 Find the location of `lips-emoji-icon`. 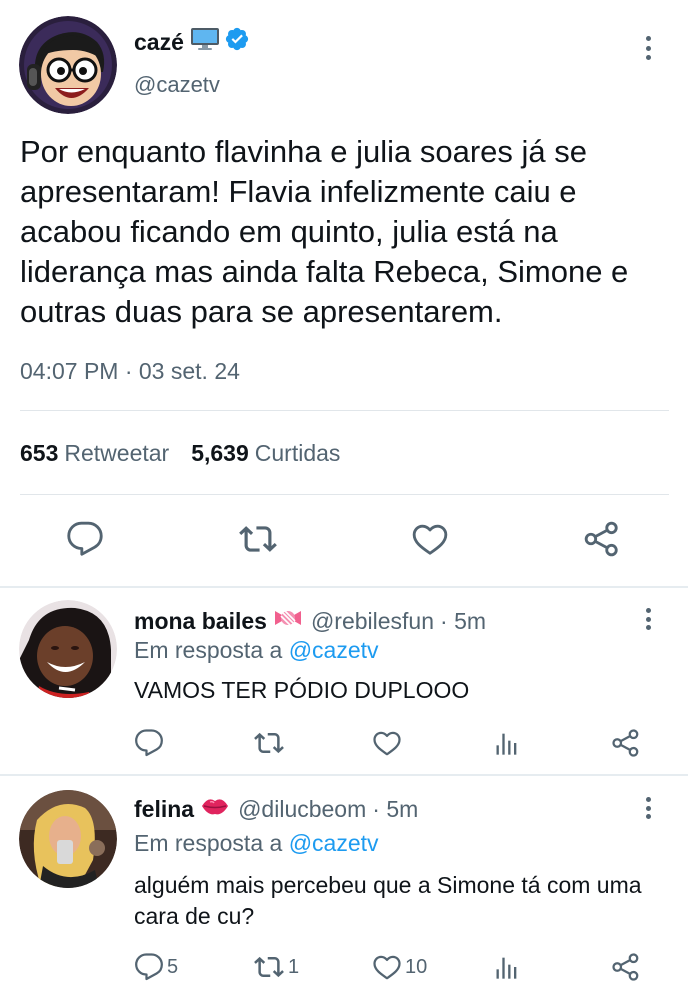

lips-emoji-icon is located at coordinates (215, 809).